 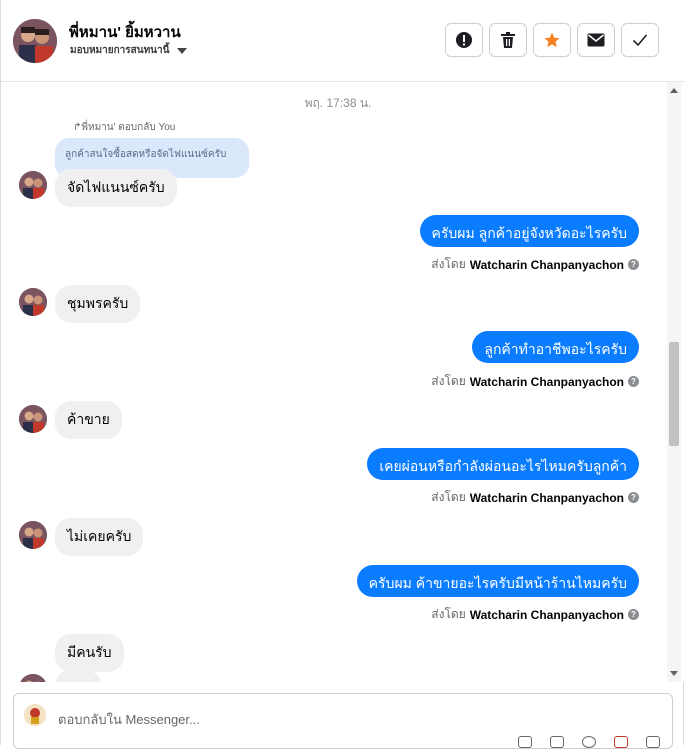 I want to click on trash-icon, so click(x=508, y=40).